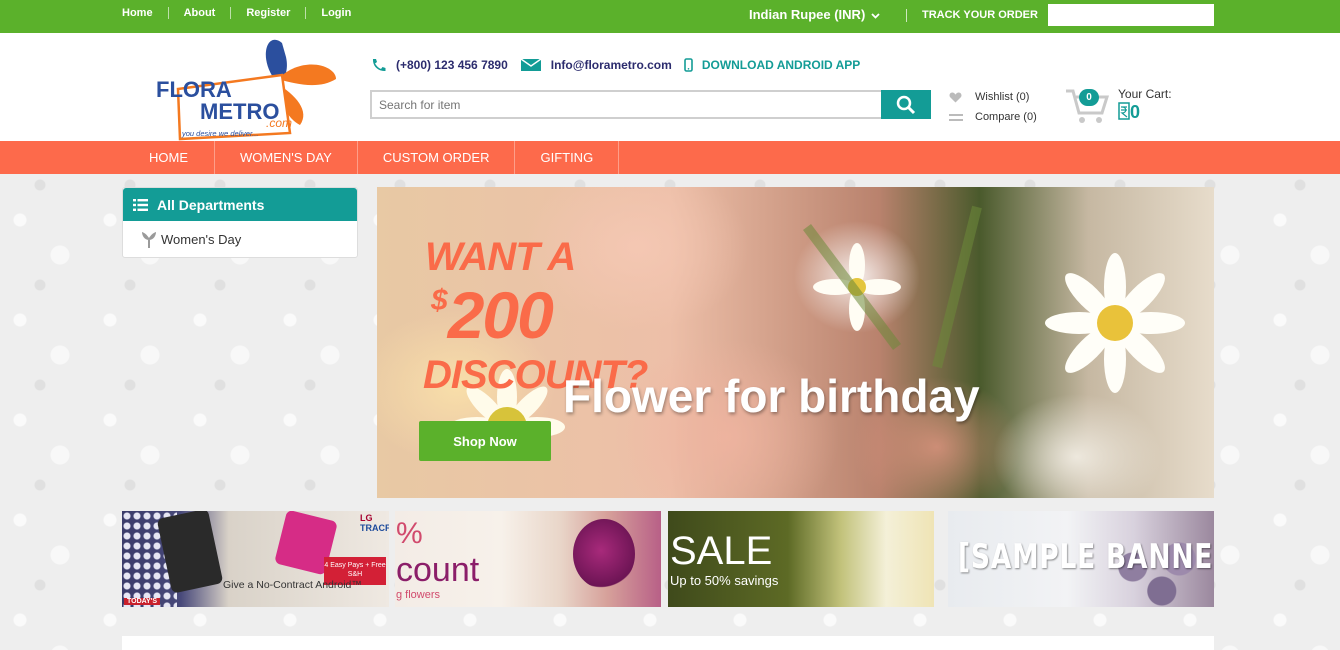 The image size is (1340, 650). I want to click on top-links: Home About Register Login, so click(244, 13).